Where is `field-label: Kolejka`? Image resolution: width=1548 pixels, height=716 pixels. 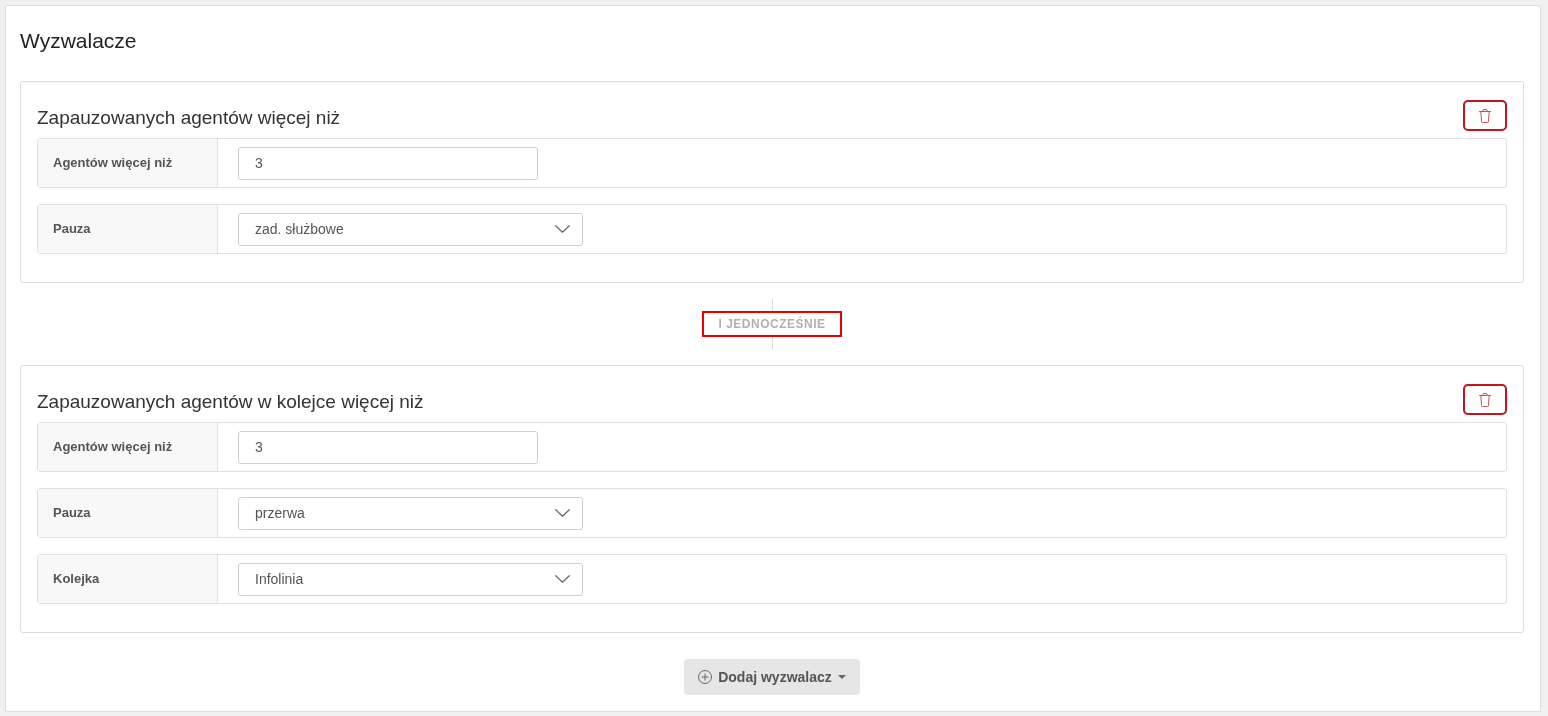 field-label: Kolejka is located at coordinates (128, 579).